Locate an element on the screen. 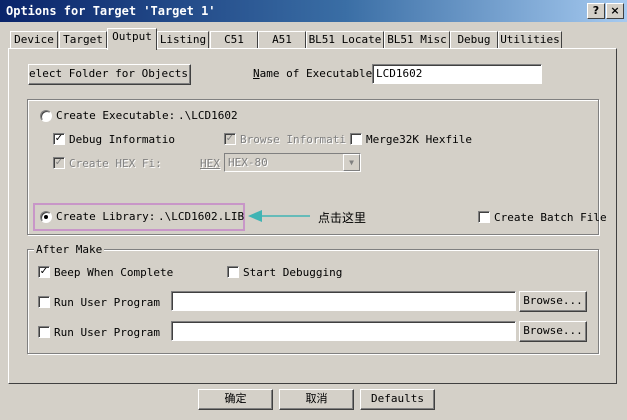  name-of-executable-label: Name of Executable: is located at coordinates (316, 73).